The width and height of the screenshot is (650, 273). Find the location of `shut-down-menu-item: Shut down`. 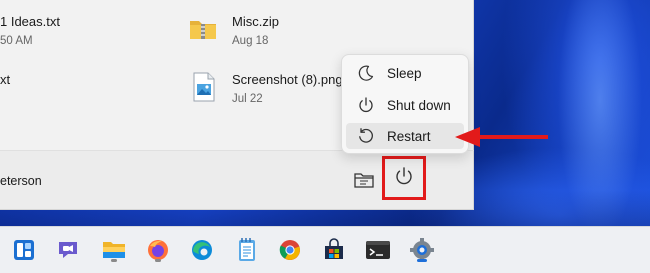

shut-down-menu-item: Shut down is located at coordinates (405, 105).